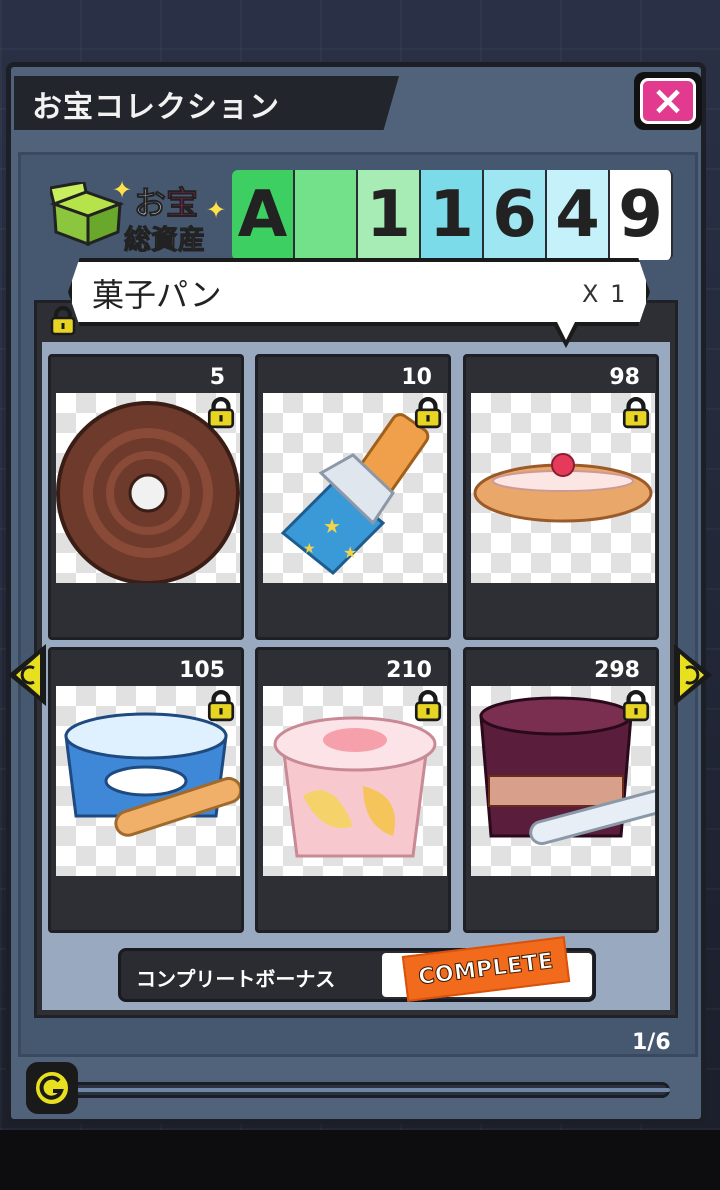 The image size is (720, 1190). Describe the element at coordinates (617, 670) in the screenshot. I see `item-value: 298` at that location.